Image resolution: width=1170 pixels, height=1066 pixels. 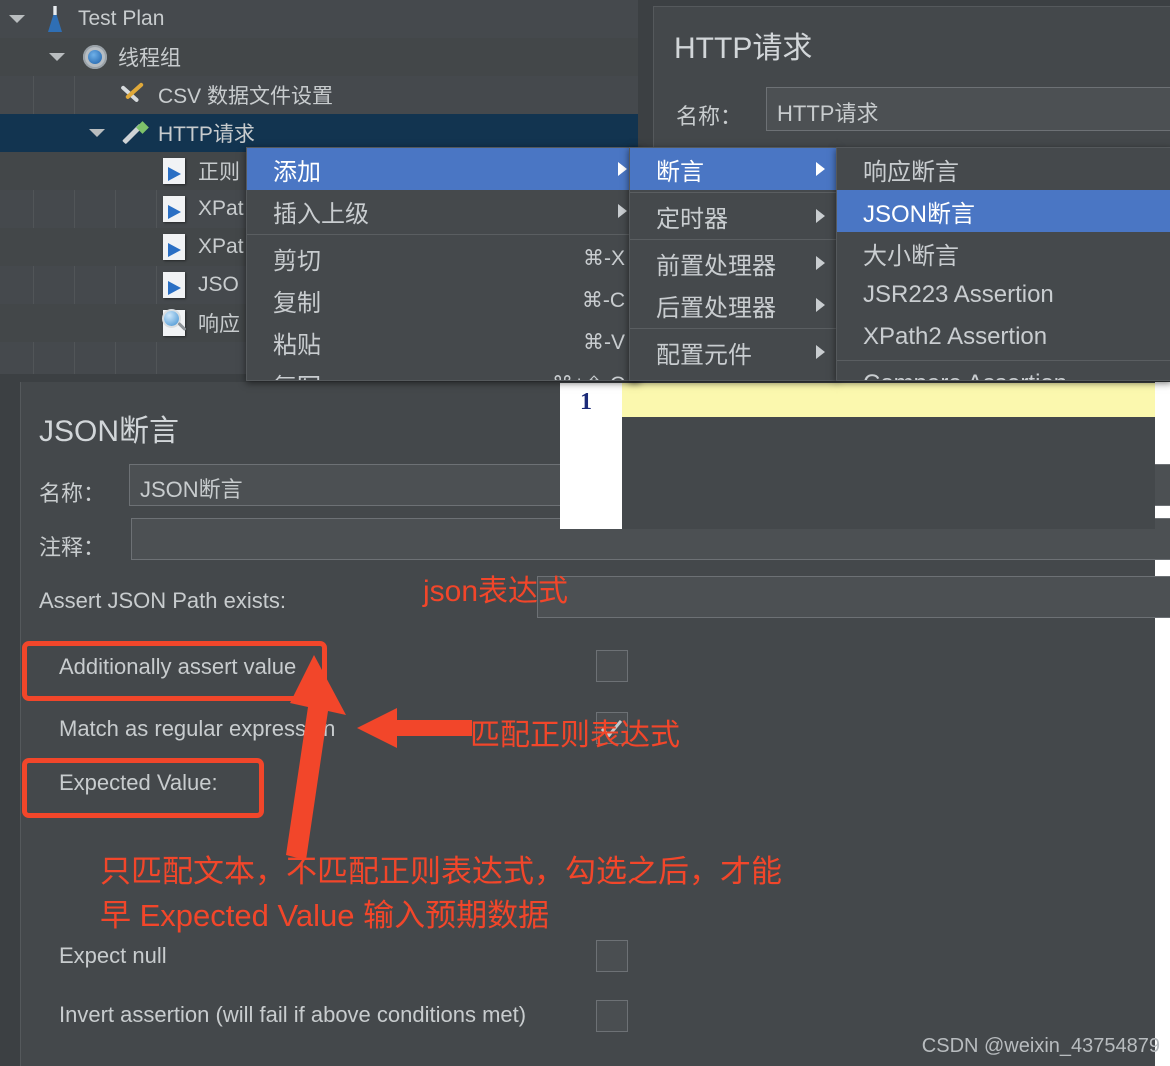 I want to click on expected-value-gutter: 1, so click(x=591, y=456).